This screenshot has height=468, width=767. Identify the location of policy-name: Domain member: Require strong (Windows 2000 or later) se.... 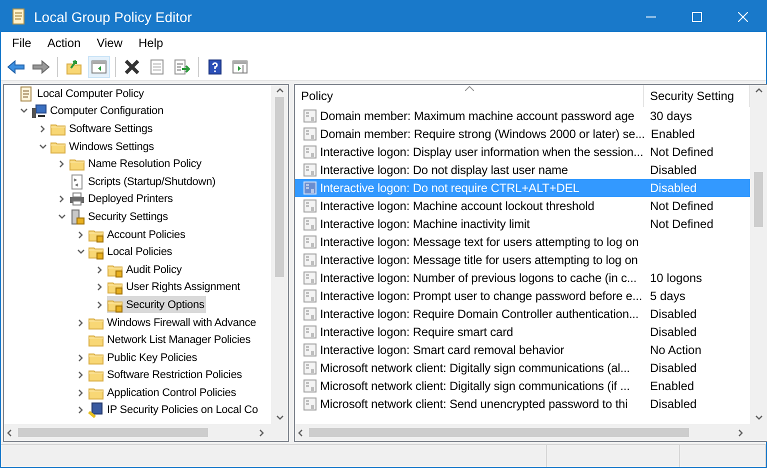
(482, 134).